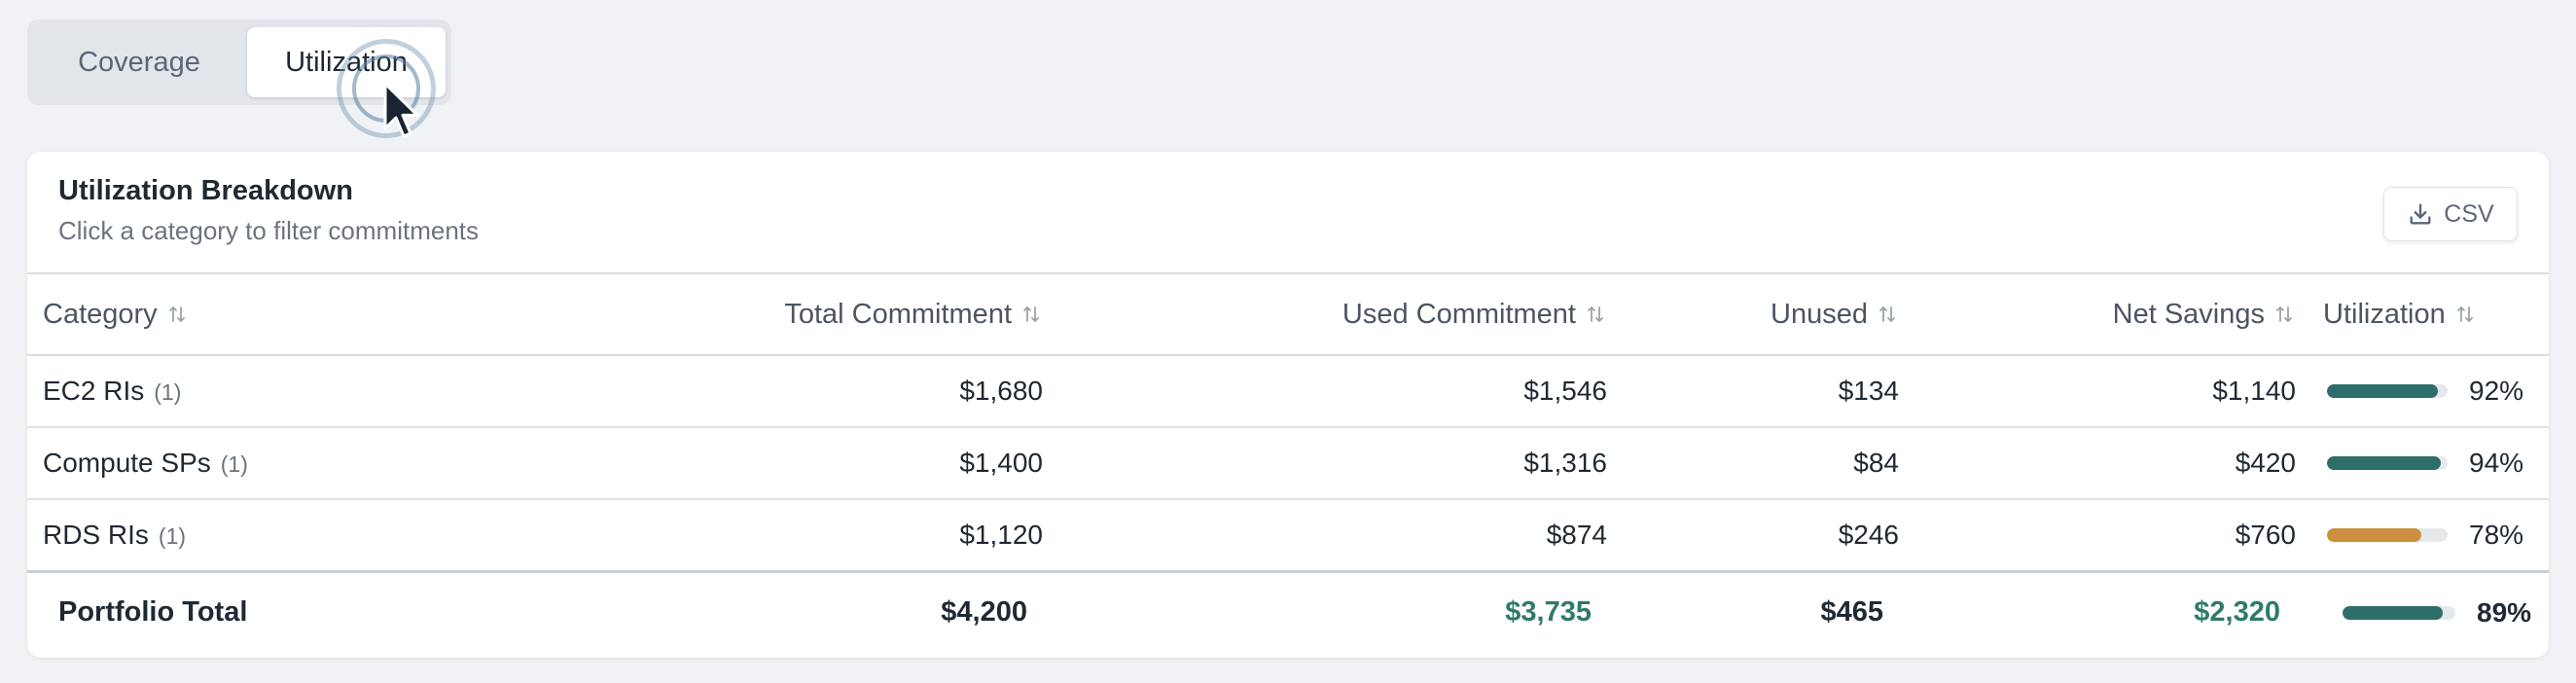 The image size is (2576, 683). Describe the element at coordinates (2265, 534) in the screenshot. I see `net-savings-cell: $760` at that location.